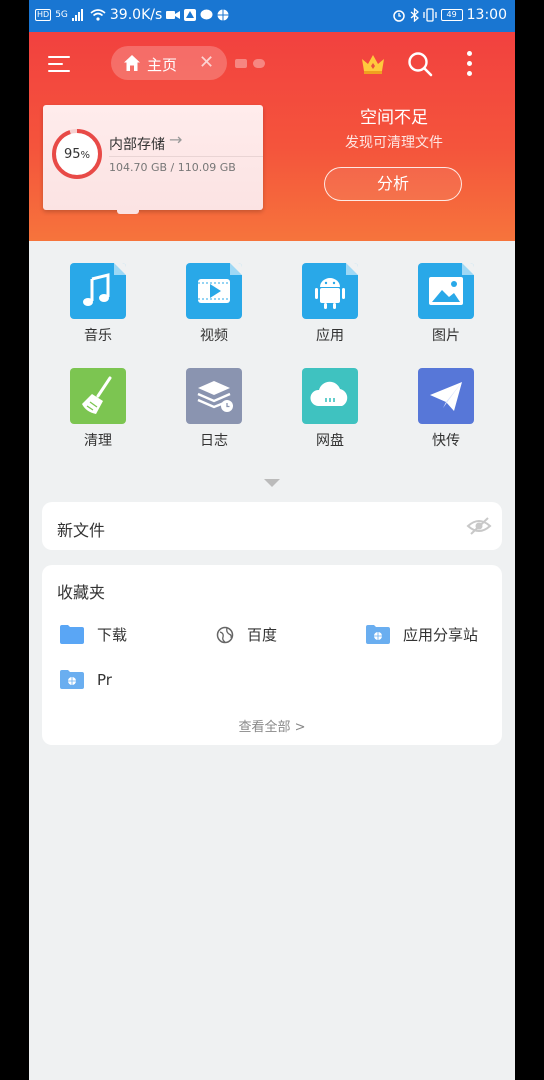  What do you see at coordinates (446, 441) in the screenshot?
I see `category-label: 快传` at bounding box center [446, 441].